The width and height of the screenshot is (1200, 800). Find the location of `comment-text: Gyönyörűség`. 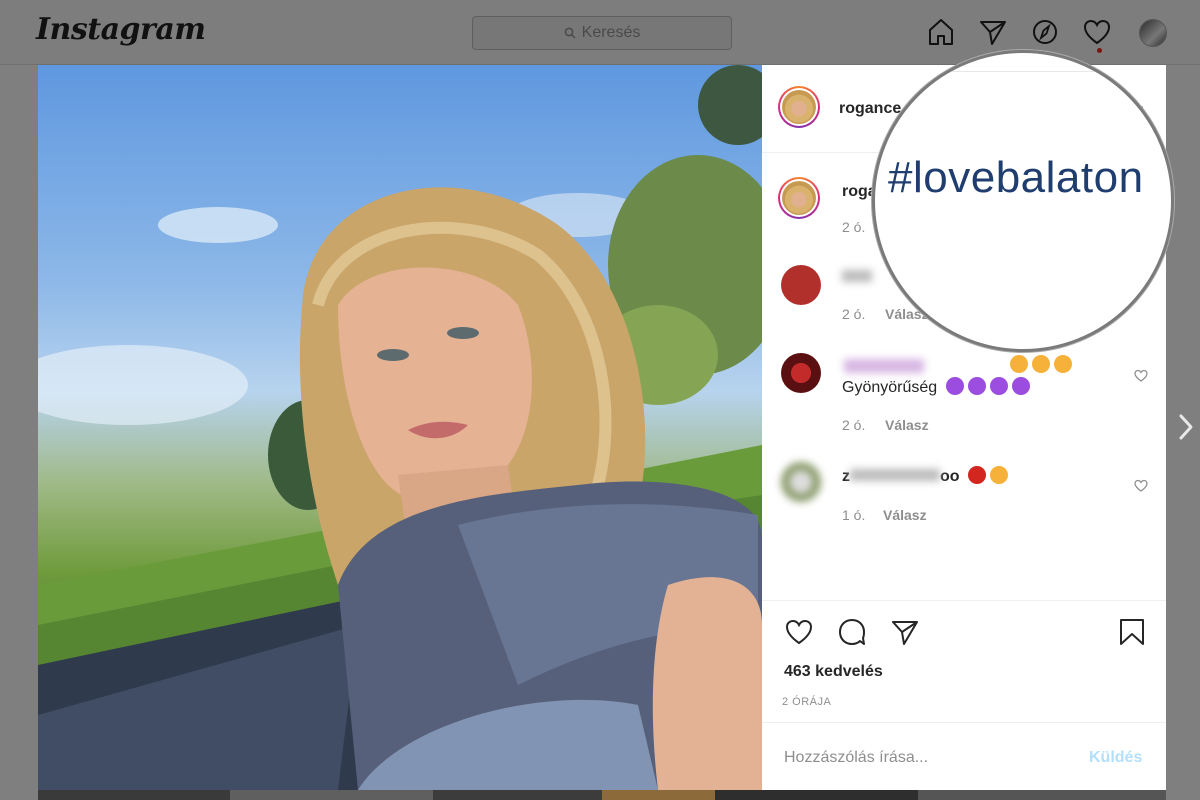

comment-text: Gyönyörűség is located at coordinates (938, 387).